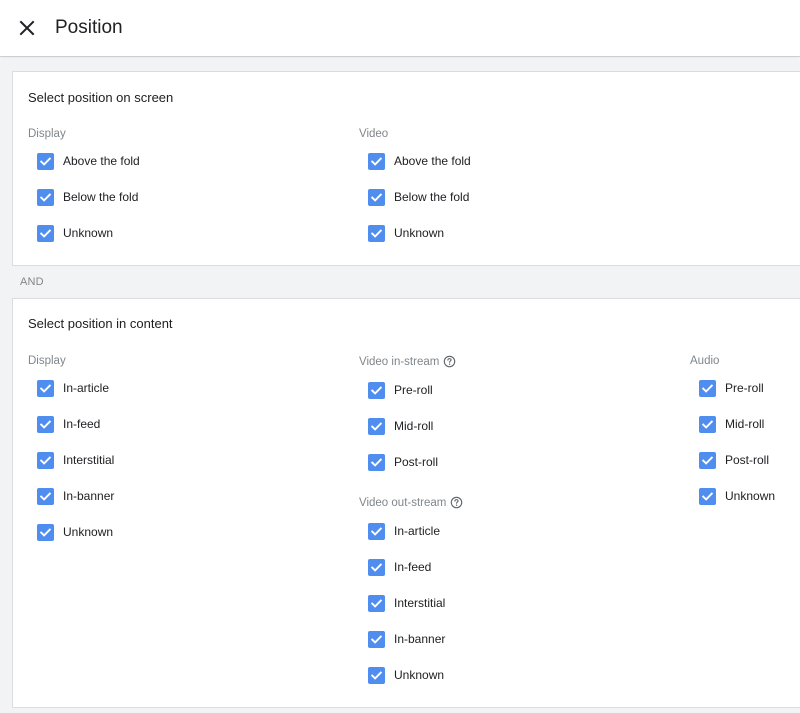  What do you see at coordinates (400, 28) in the screenshot?
I see `header-bar: Position` at bounding box center [400, 28].